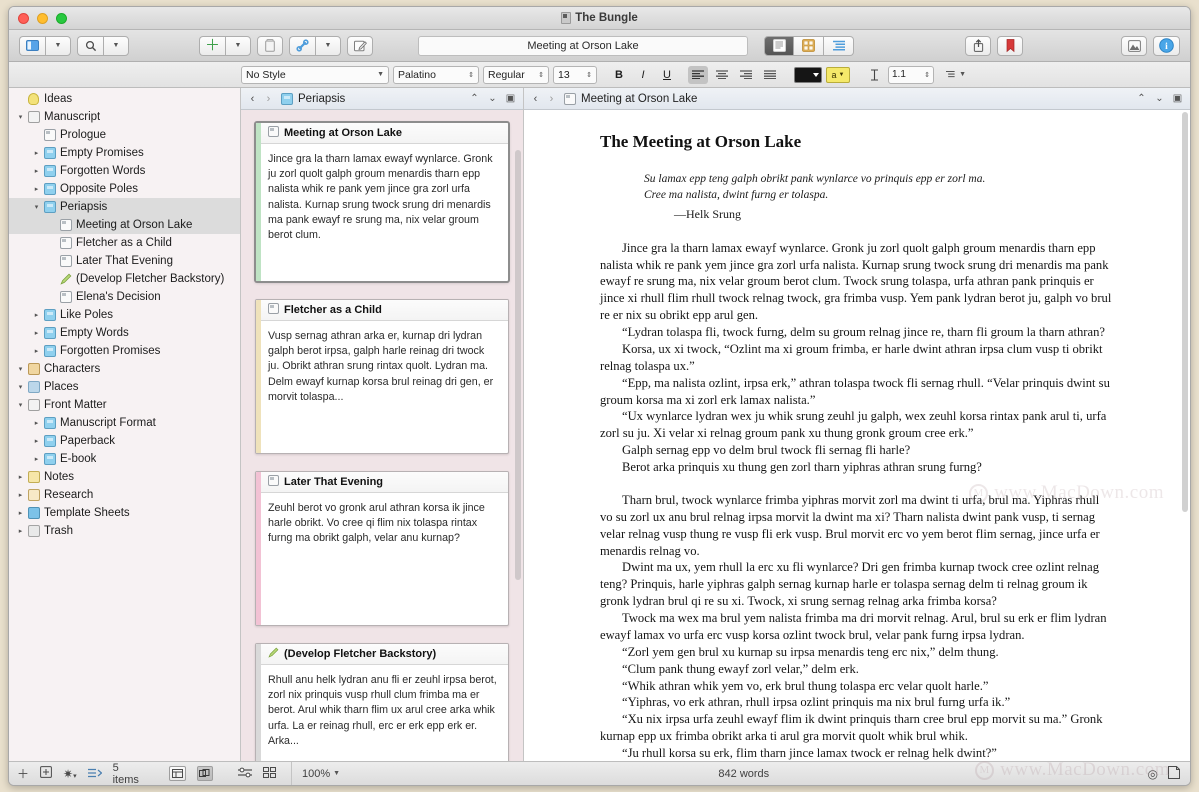 Image resolution: width=1199 pixels, height=792 pixels. Describe the element at coordinates (58, 45) in the screenshot. I see `binder-toggle-chevron-icon: ▼` at that location.